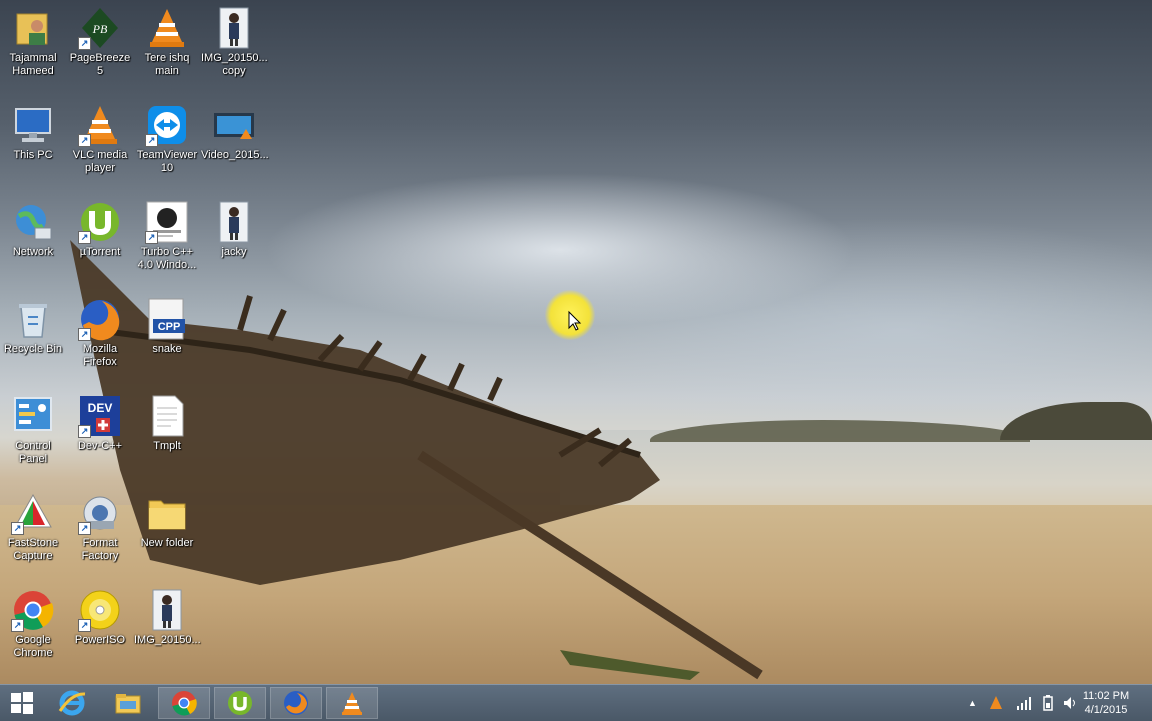 This screenshot has width=1152, height=721. What do you see at coordinates (100, 446) in the screenshot?
I see `desktop-icon-label: Dev-C++` at bounding box center [100, 446].